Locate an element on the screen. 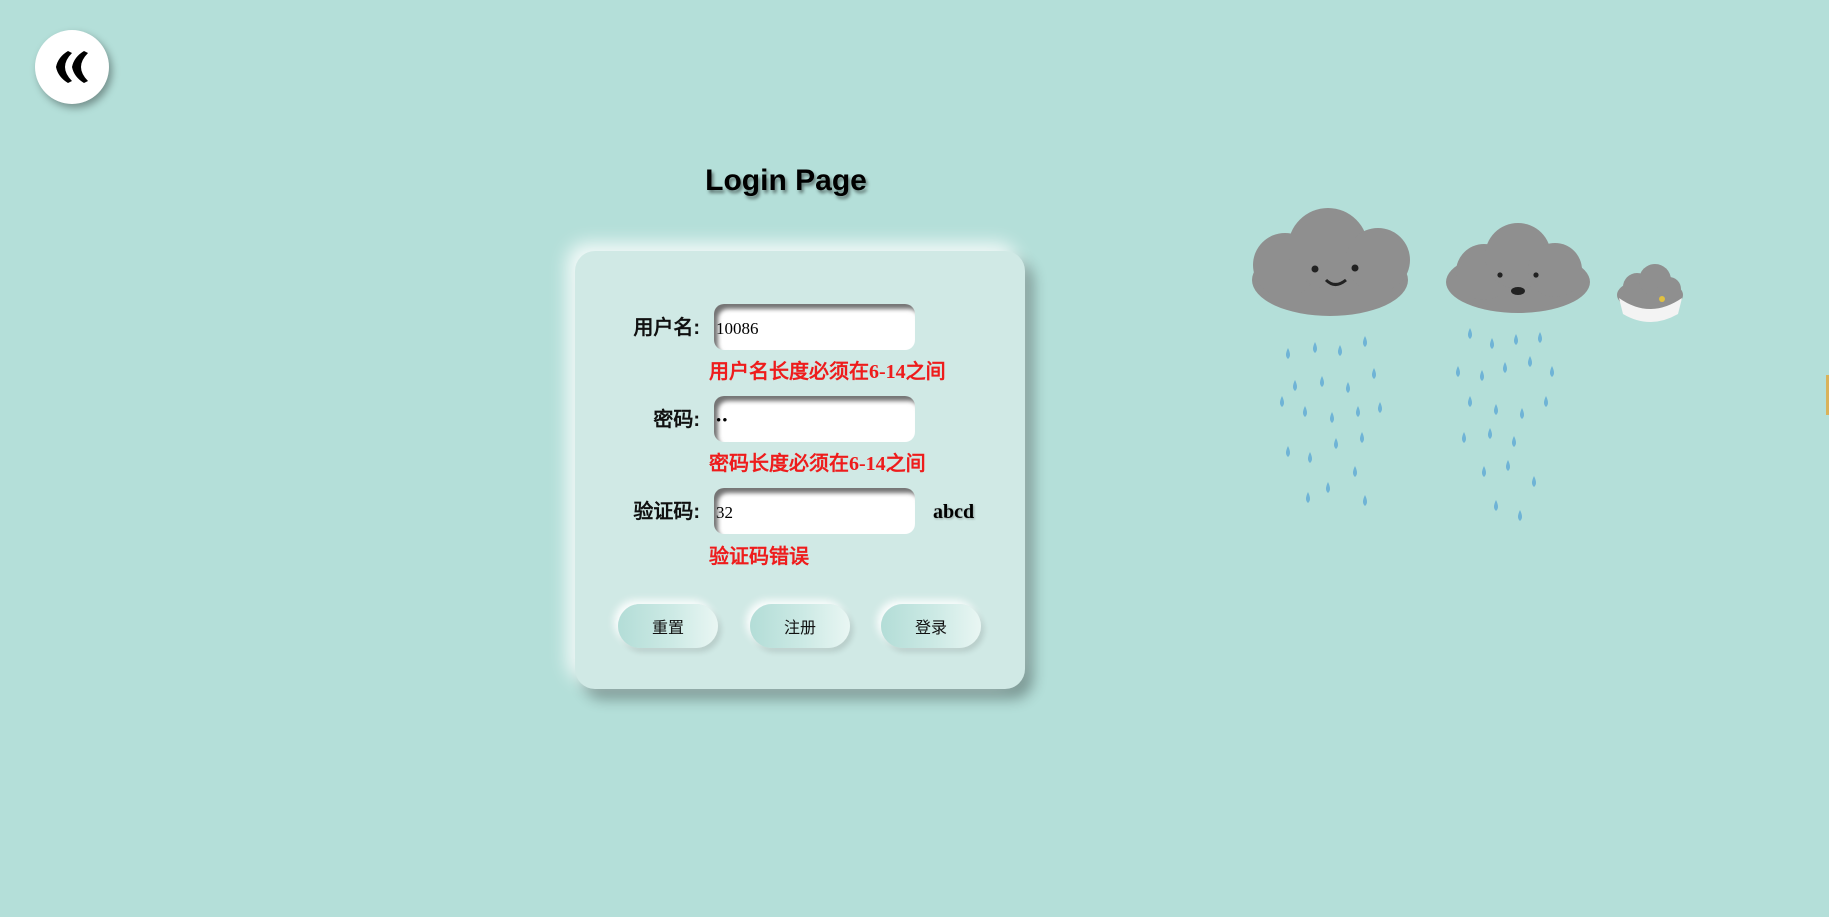 Image resolution: width=1829 pixels, height=917 pixels. captcha-input is located at coordinates (814, 511).